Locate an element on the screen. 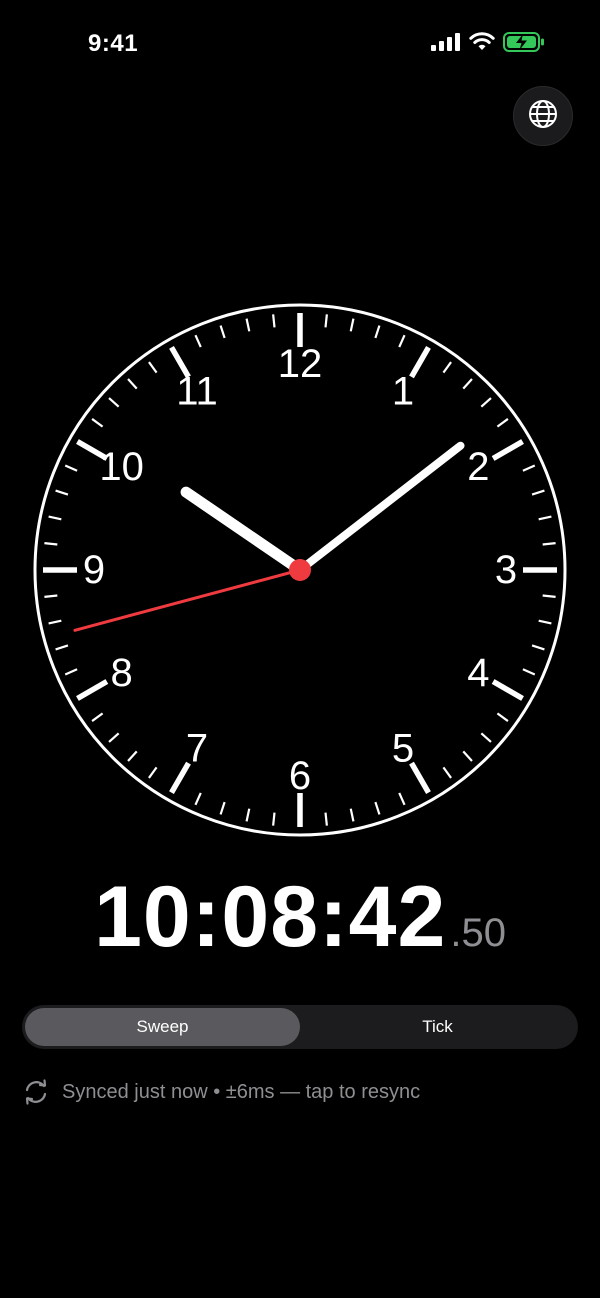  status-bar: 9:41 is located at coordinates (300, 45).